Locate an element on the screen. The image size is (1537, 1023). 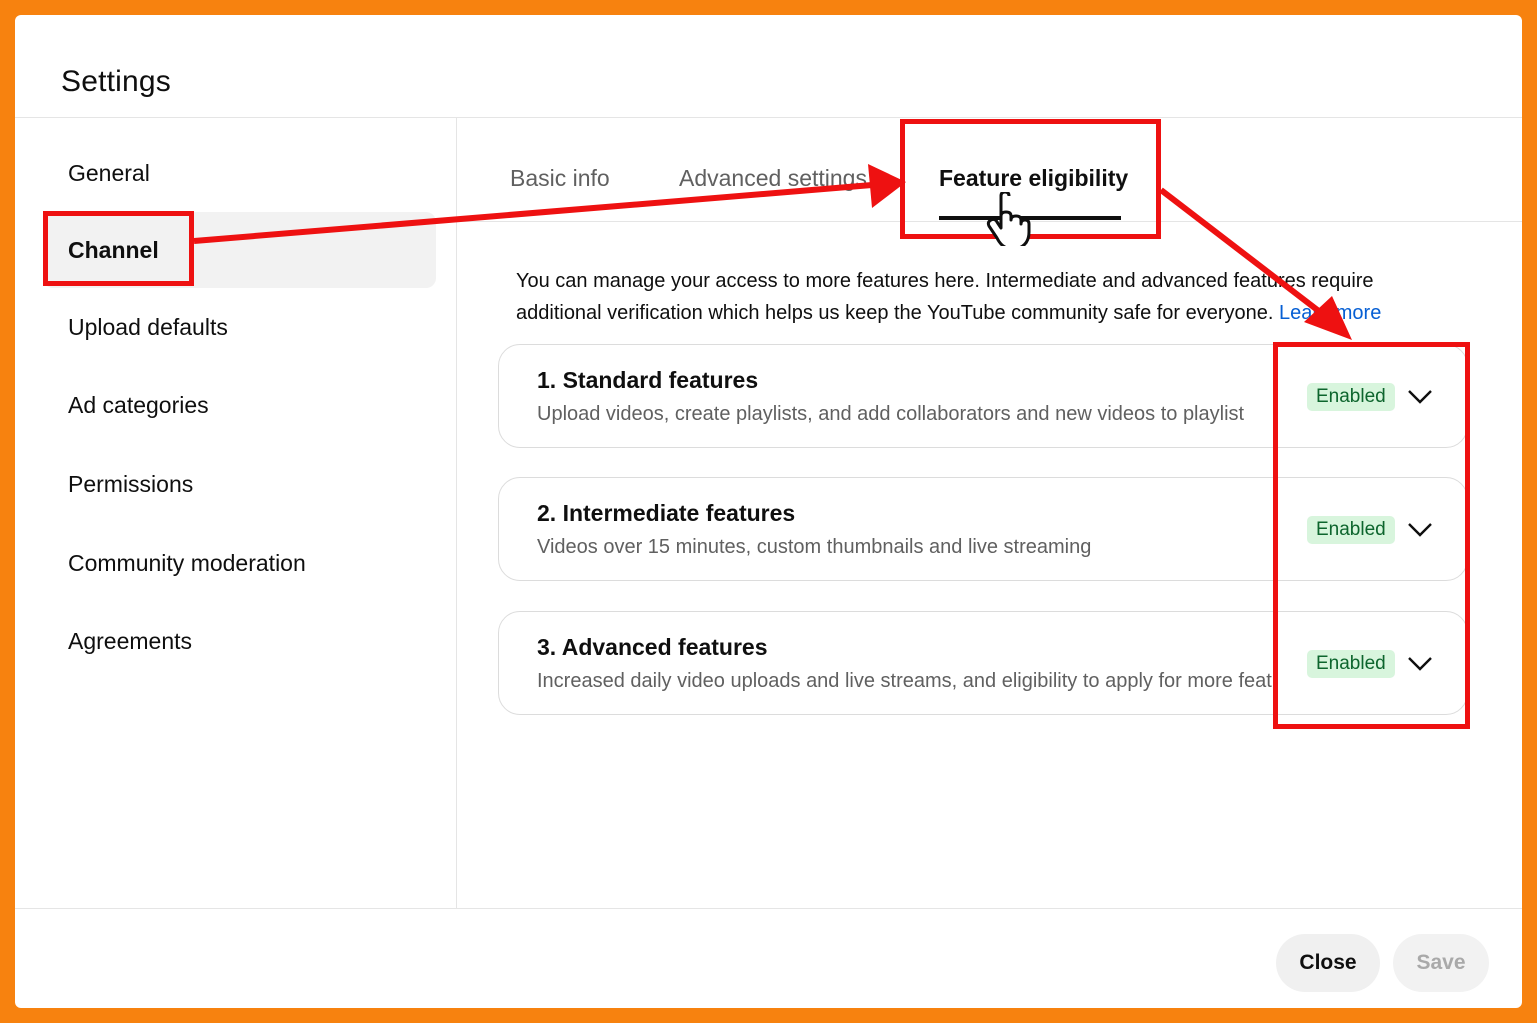
learn-more-link: Learn more is located at coordinates (1330, 313).